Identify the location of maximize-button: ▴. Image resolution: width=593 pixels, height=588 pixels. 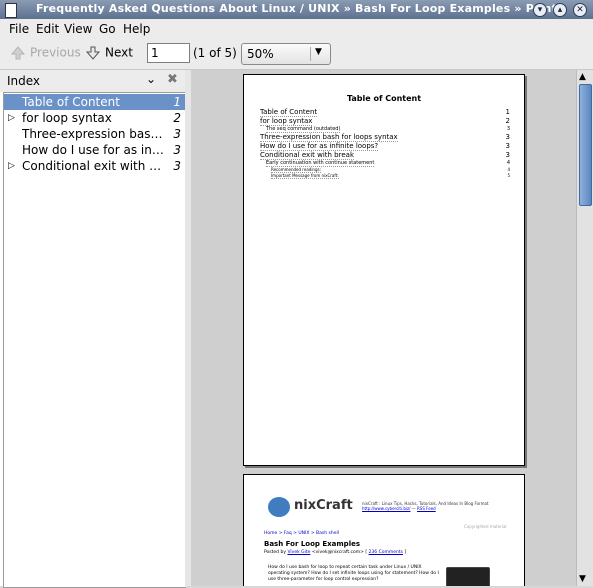
(560, 10).